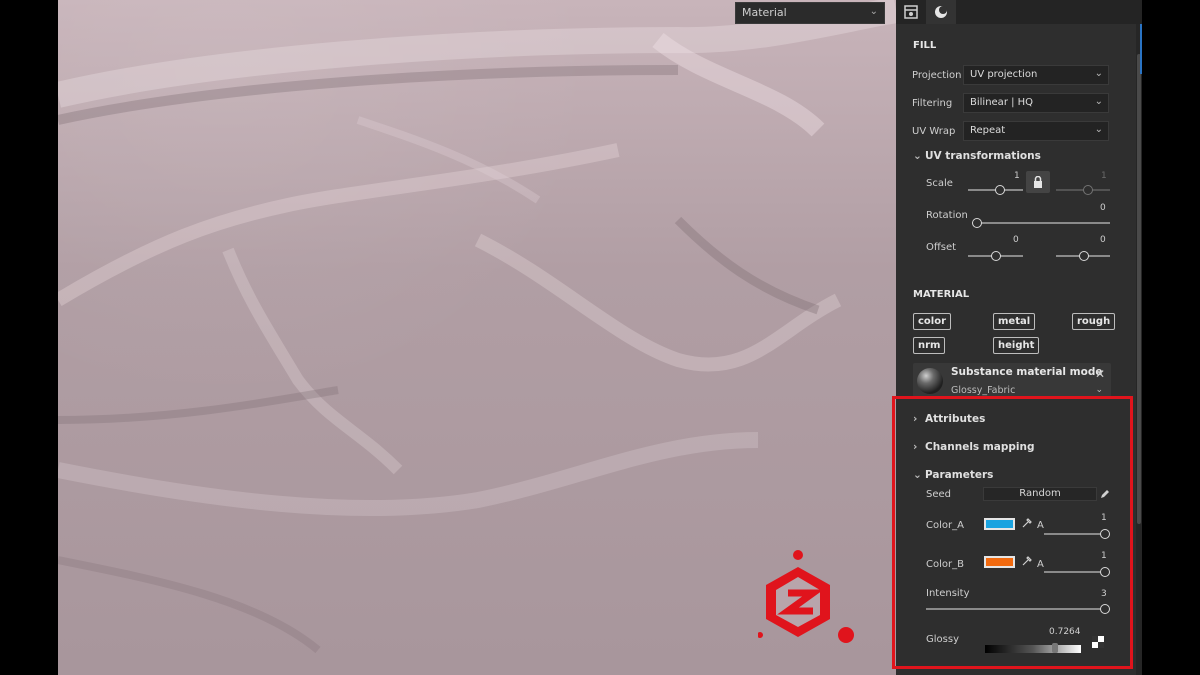 The image size is (1200, 675). Describe the element at coordinates (1040, 525) in the screenshot. I see `color-a-alpha-label: A` at that location.